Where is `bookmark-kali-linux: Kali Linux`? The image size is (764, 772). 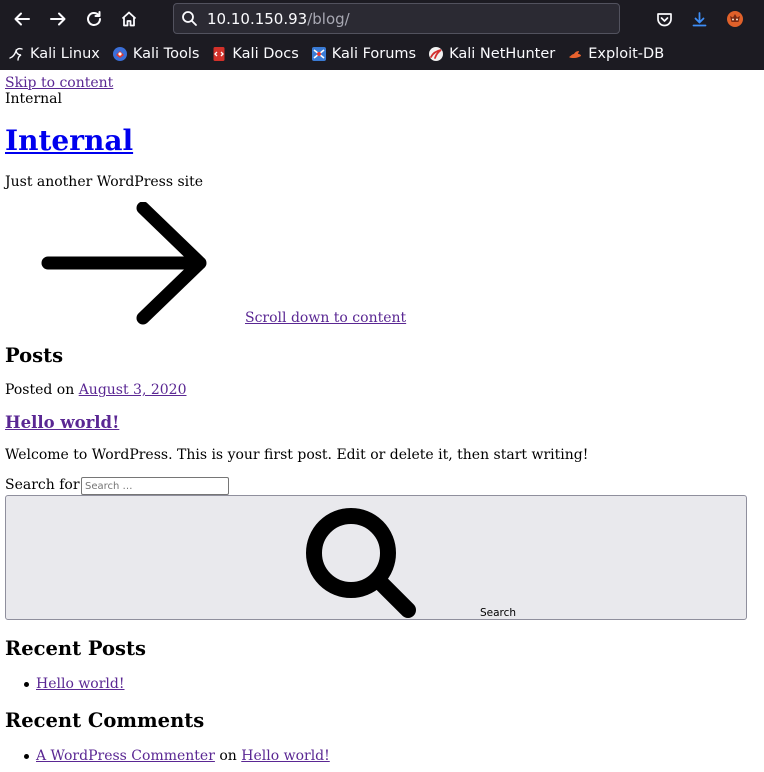 bookmark-kali-linux: Kali Linux is located at coordinates (54, 54).